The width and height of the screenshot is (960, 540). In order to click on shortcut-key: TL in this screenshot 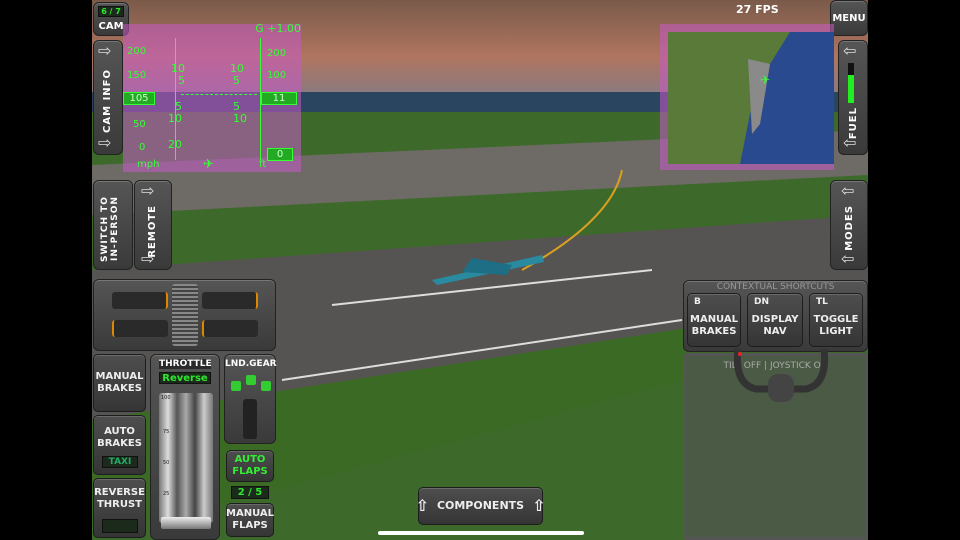, I will do `click(822, 302)`.